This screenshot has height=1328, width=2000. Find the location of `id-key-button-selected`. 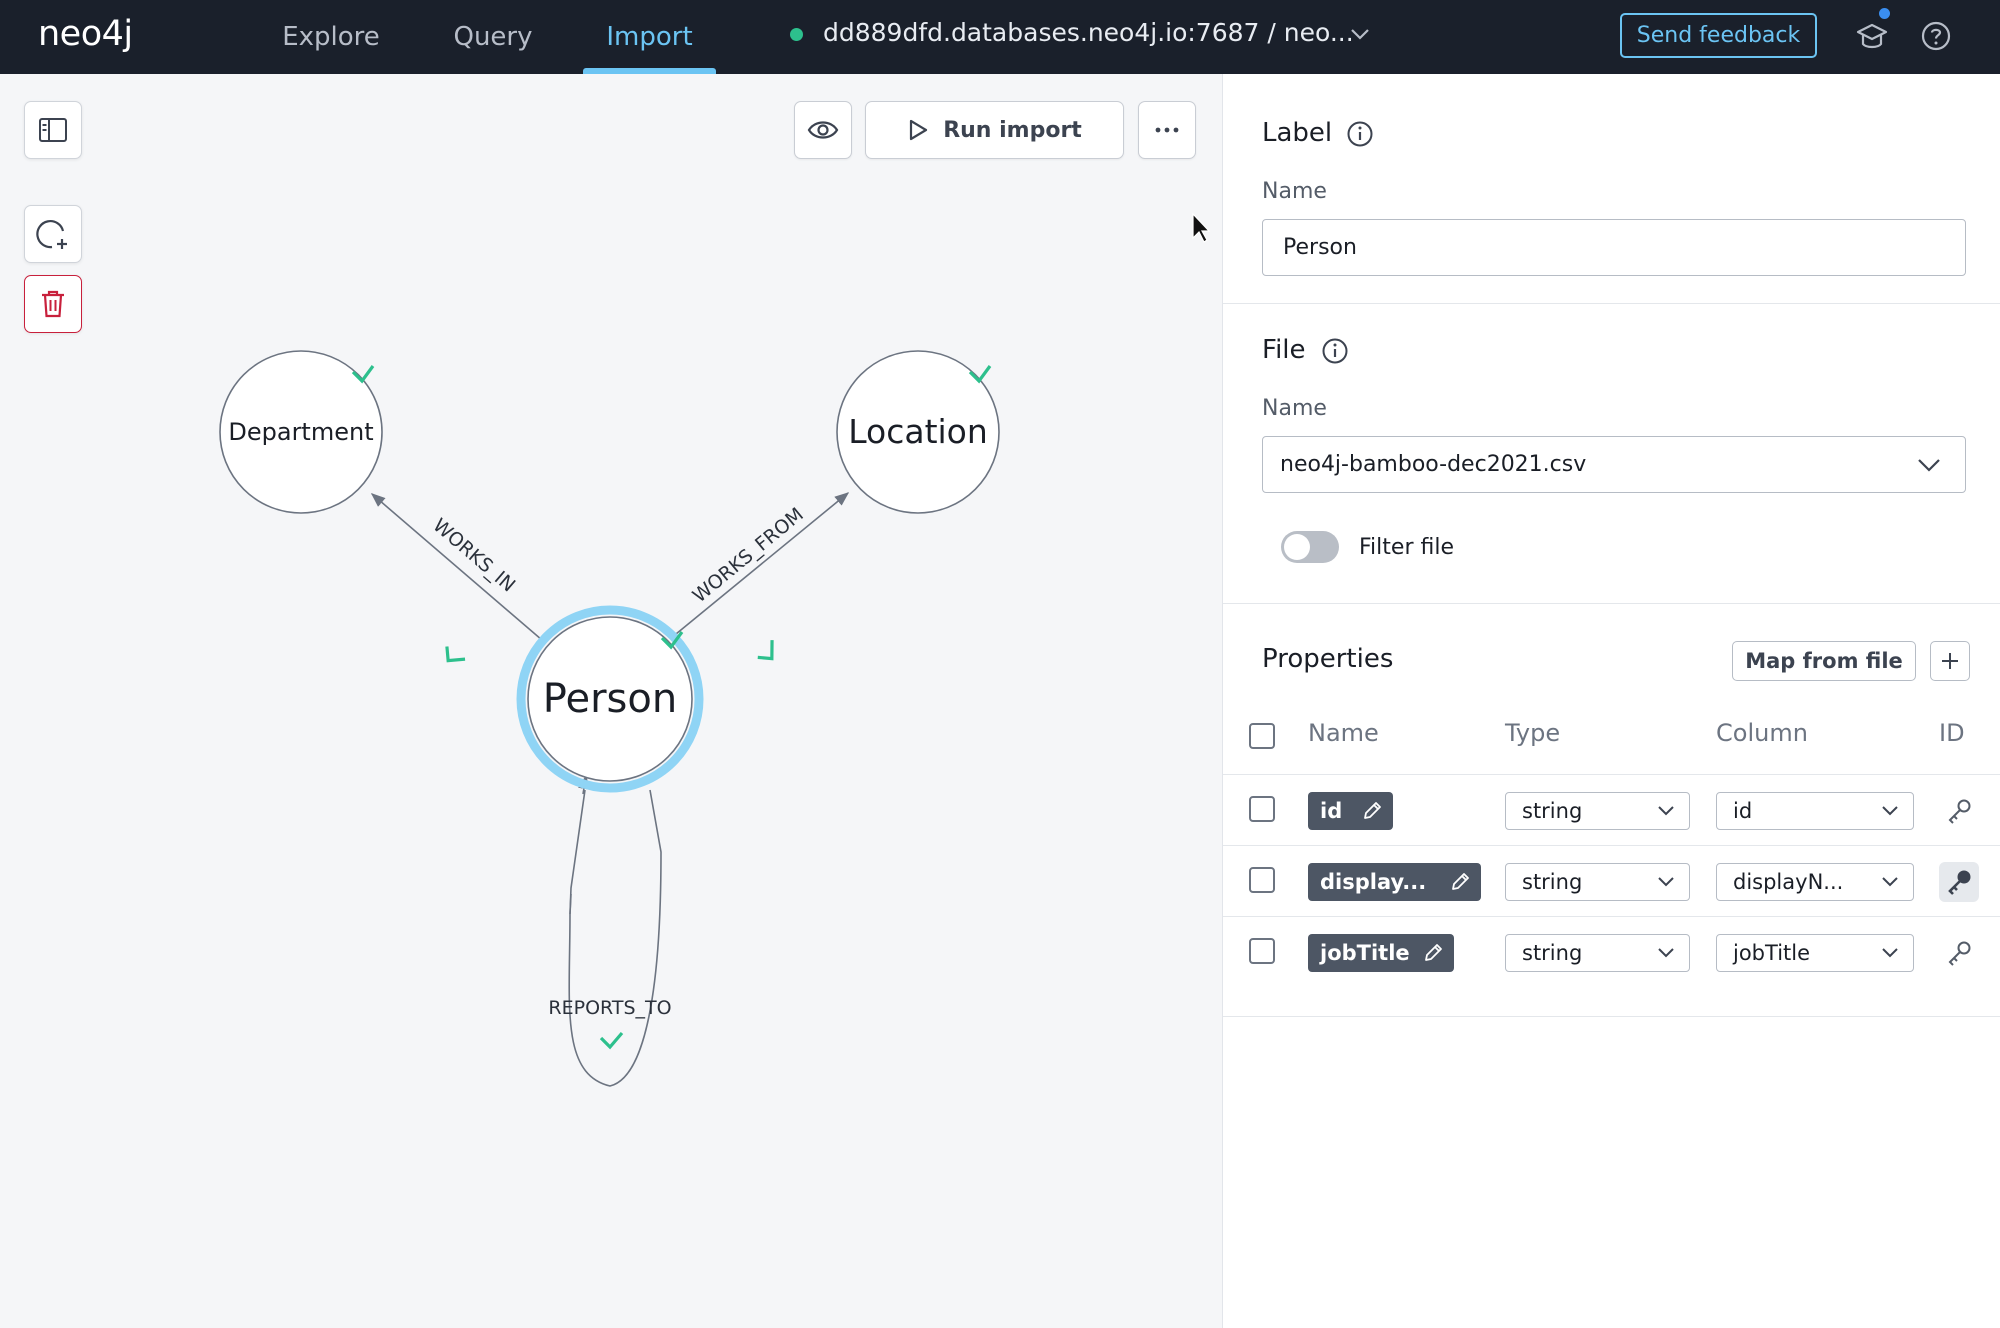

id-key-button-selected is located at coordinates (1959, 882).